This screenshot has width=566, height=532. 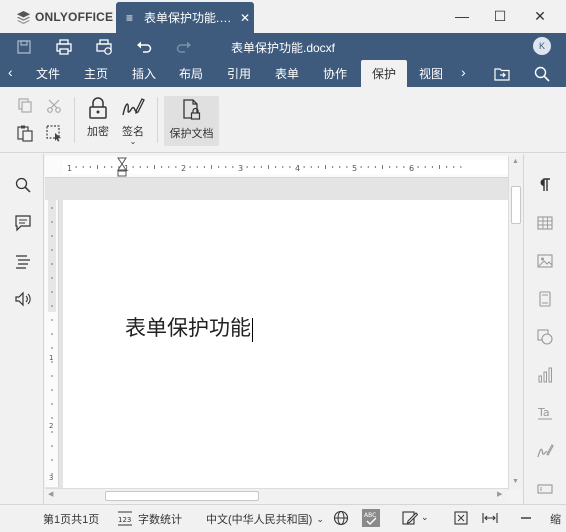 I want to click on user-avatar: K, so click(x=542, y=46).